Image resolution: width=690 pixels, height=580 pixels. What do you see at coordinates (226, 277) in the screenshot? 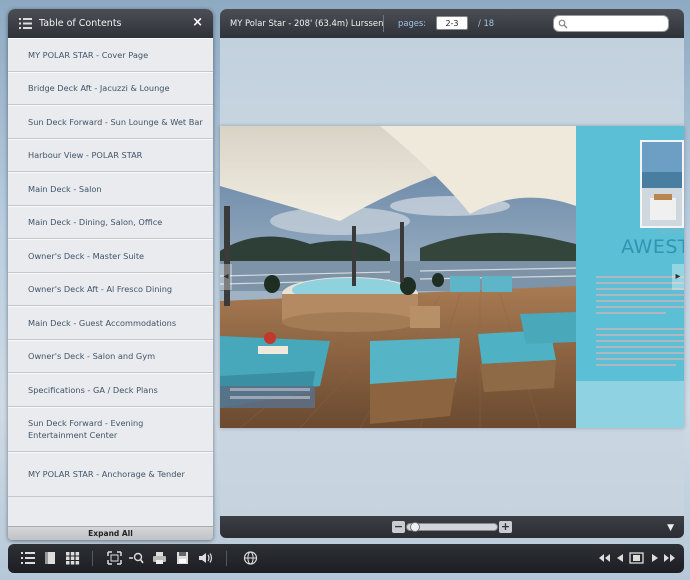
I see `previous-page-arrow: ◂` at bounding box center [226, 277].